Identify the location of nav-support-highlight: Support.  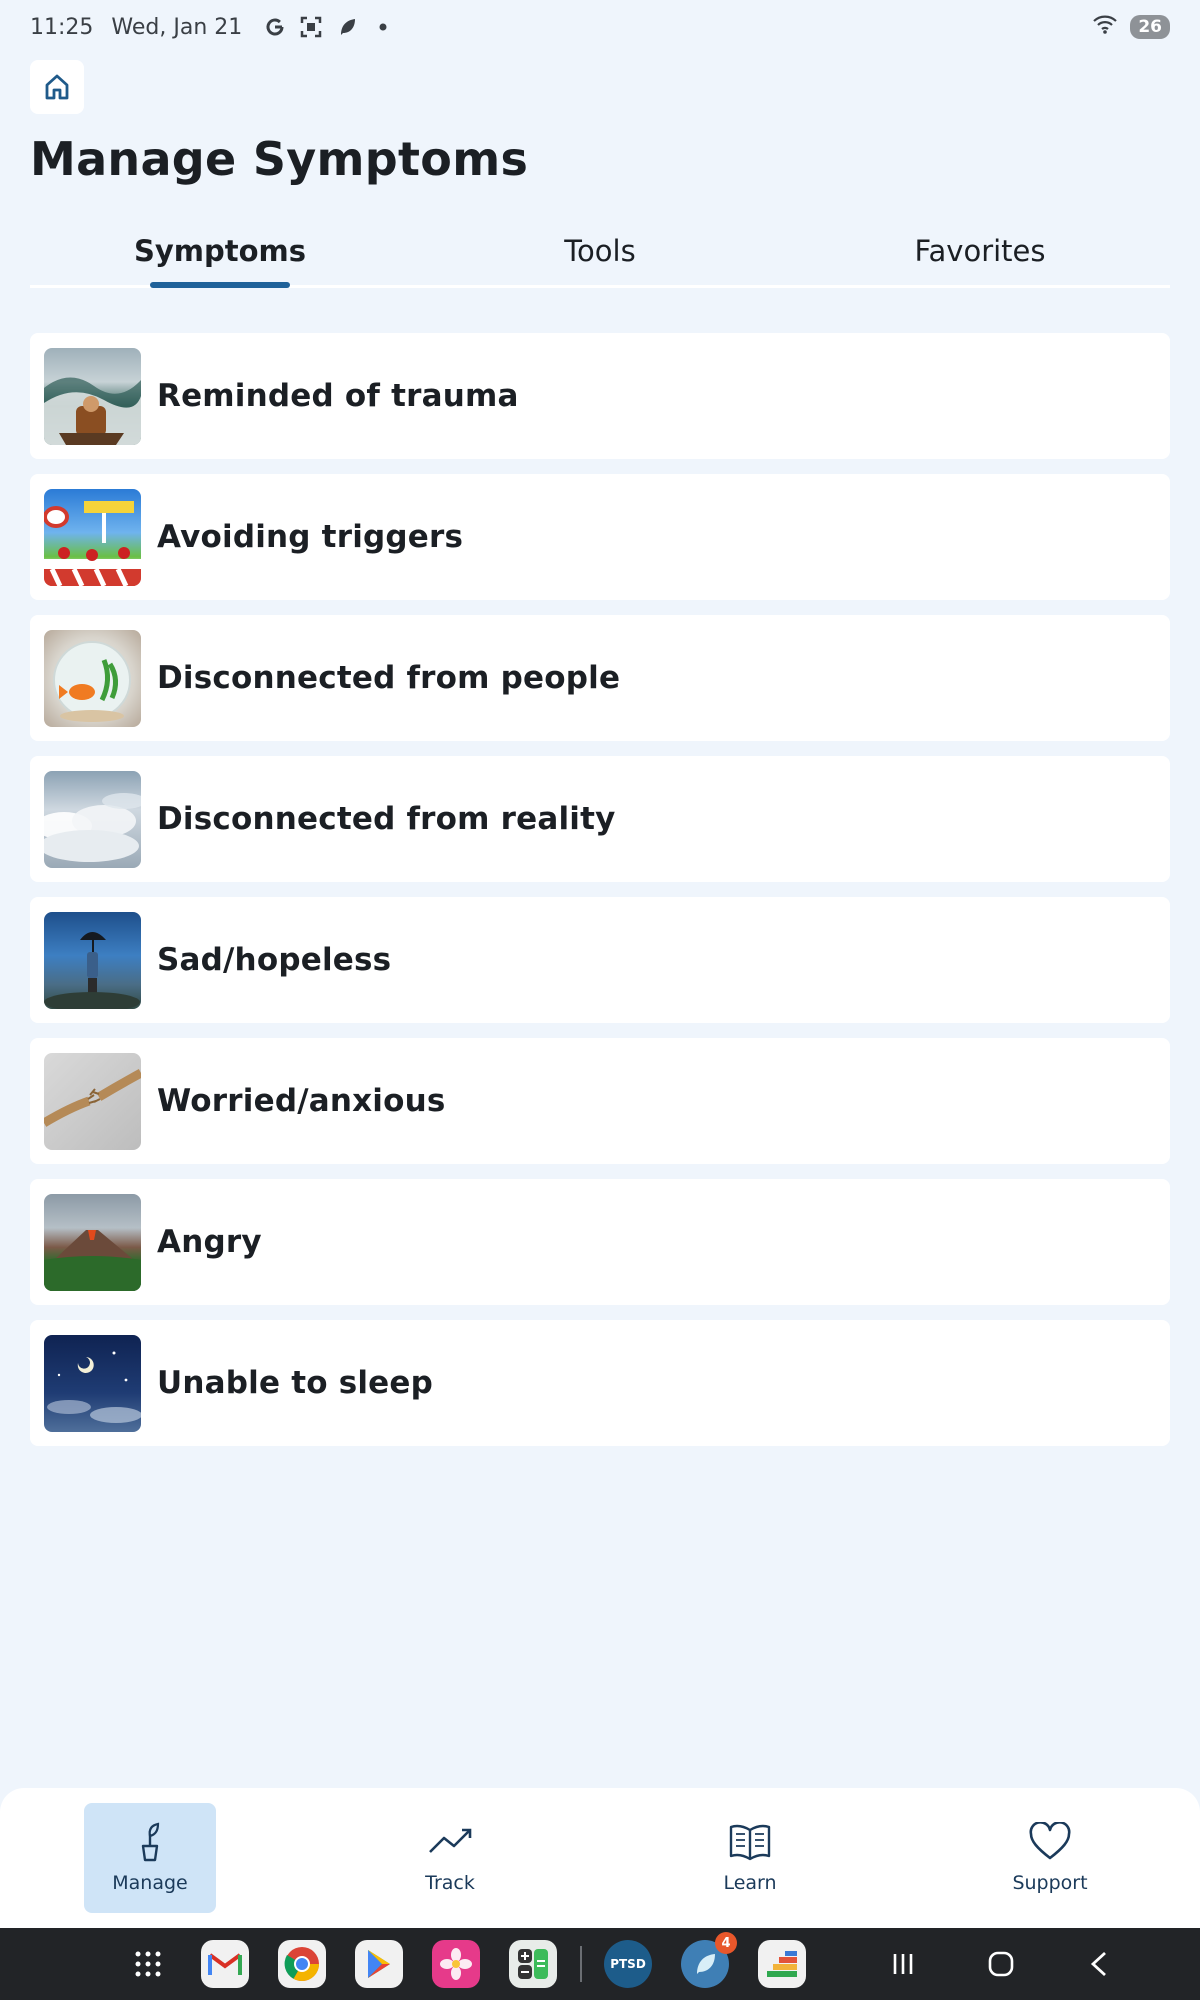
(1050, 1858).